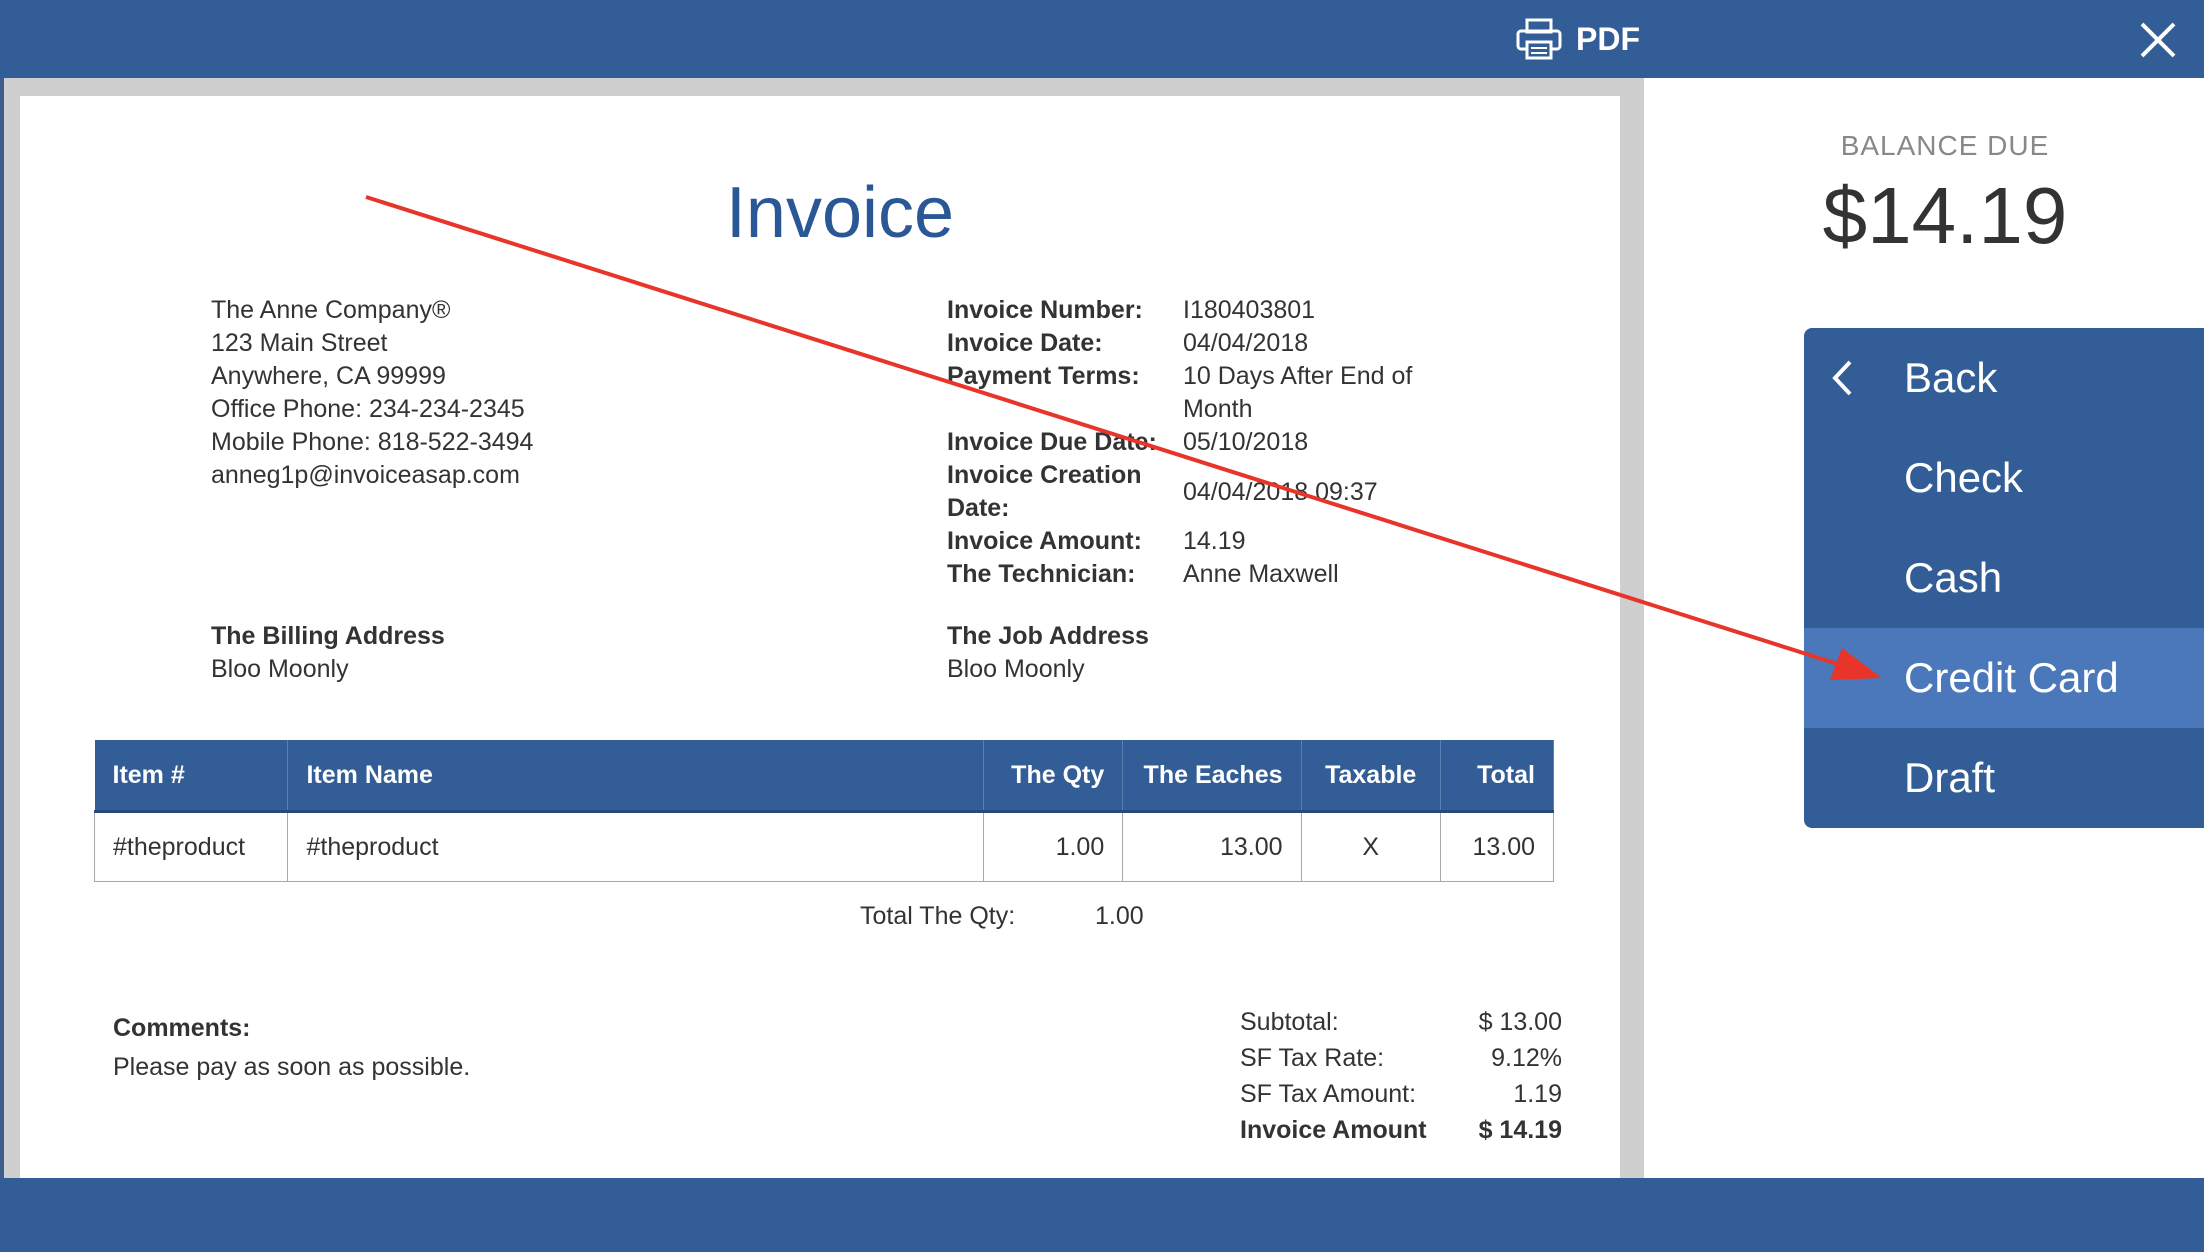 This screenshot has width=2204, height=1252. I want to click on printer-icon, so click(1539, 39).